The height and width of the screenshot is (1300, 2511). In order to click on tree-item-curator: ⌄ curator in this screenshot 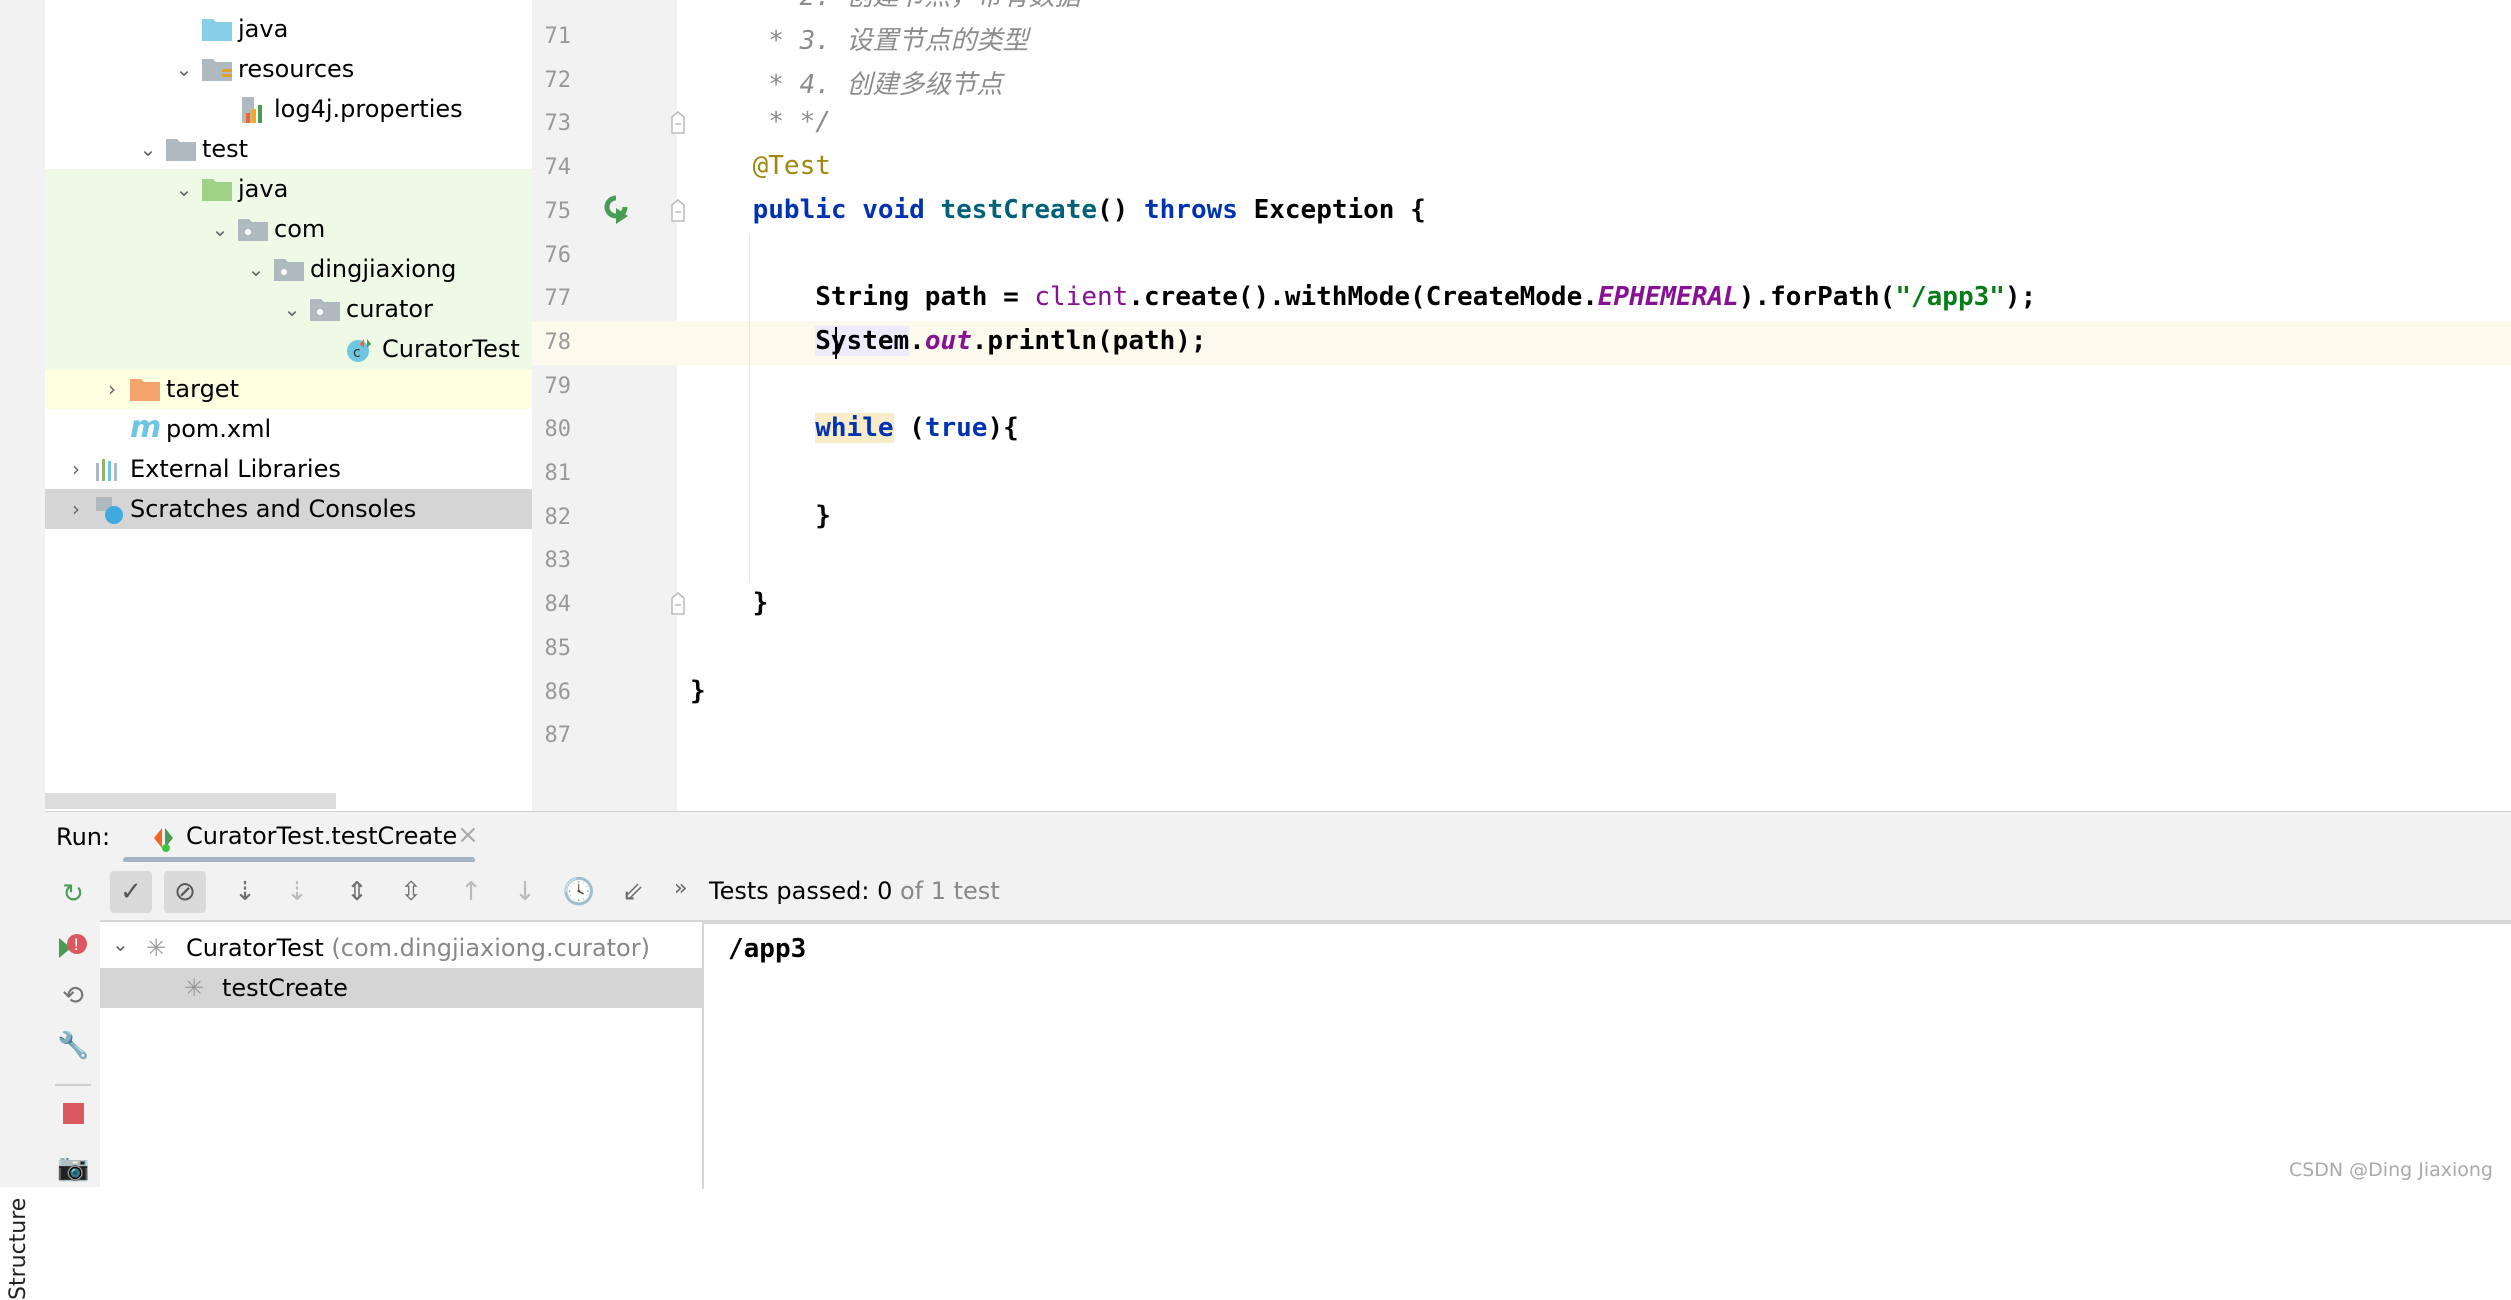, I will do `click(288, 309)`.